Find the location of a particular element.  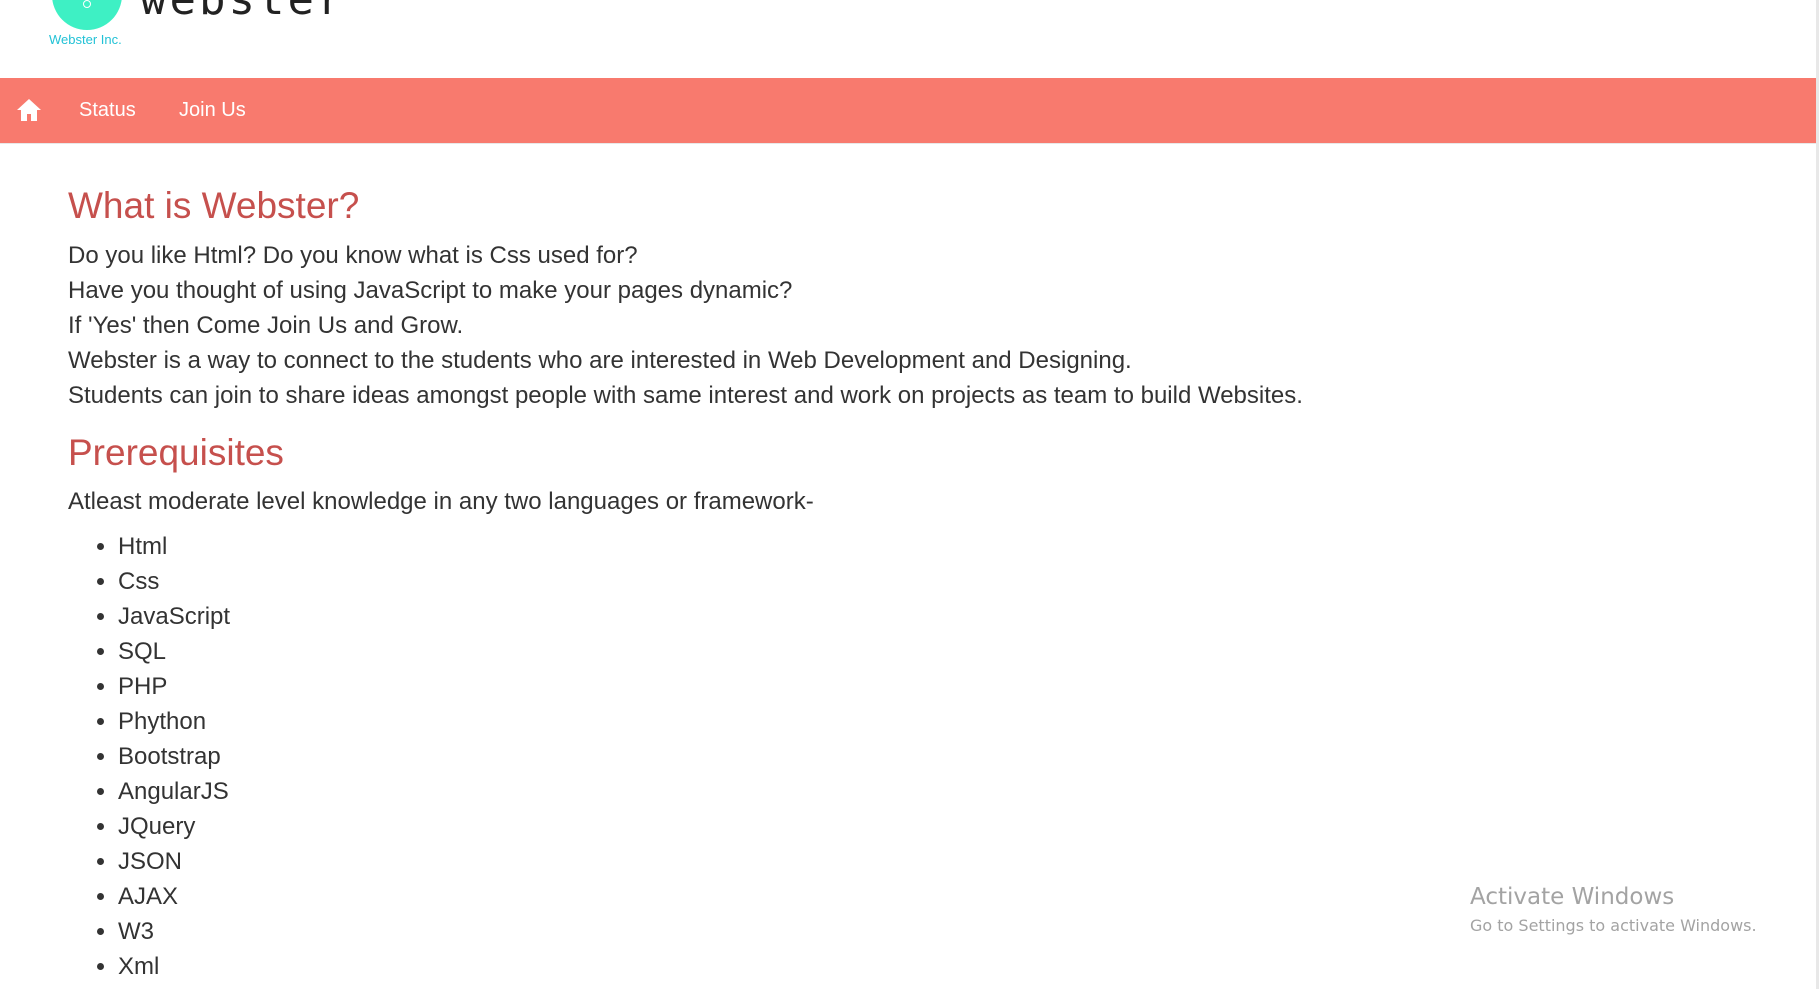

site-header: webster Webster Inc. is located at coordinates (909, 39).